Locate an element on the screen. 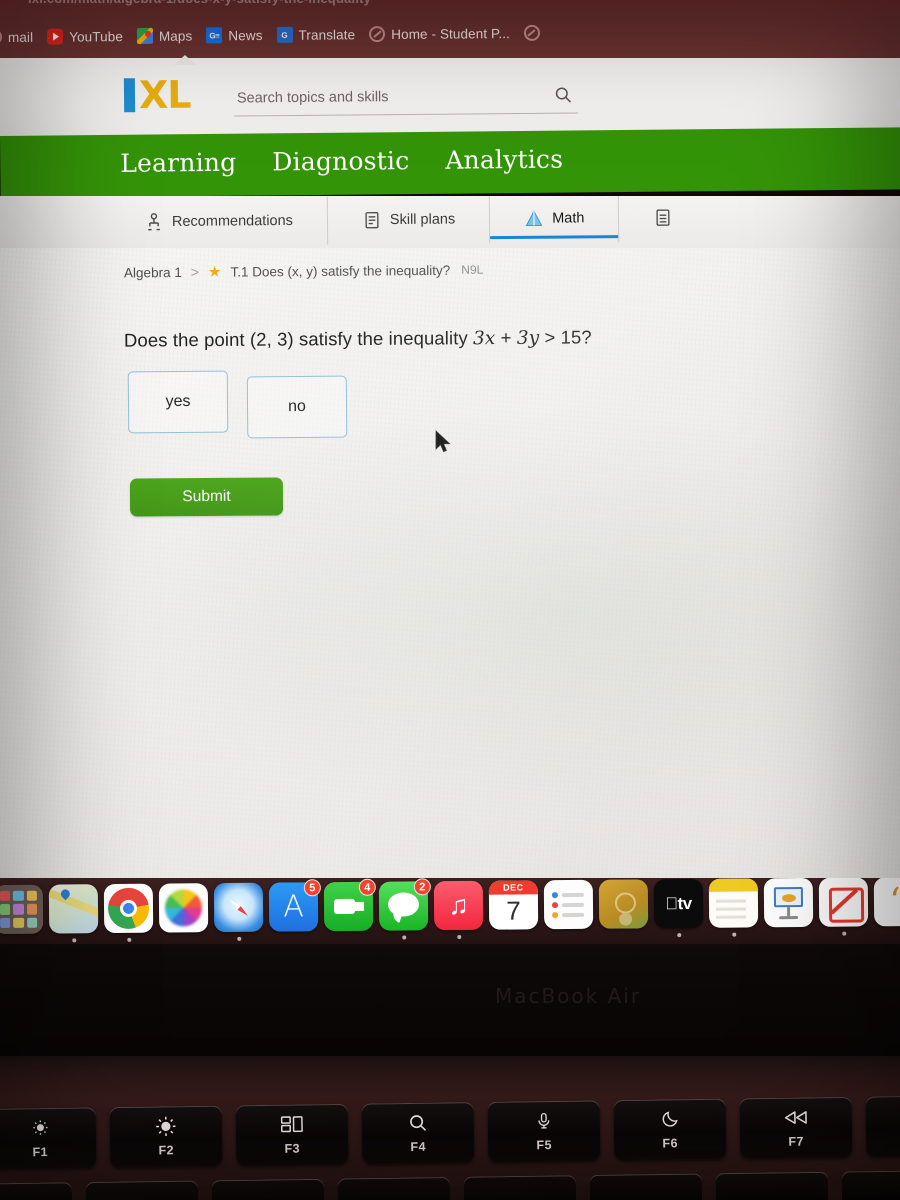 The image size is (900, 1200). primary-navigation: Learning Diagnostic Analytics is located at coordinates (450, 162).